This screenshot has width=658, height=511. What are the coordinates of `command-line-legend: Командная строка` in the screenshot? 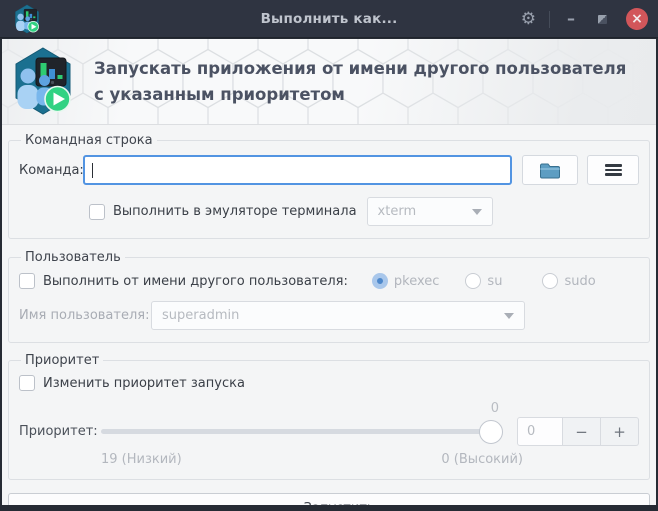 It's located at (89, 140).